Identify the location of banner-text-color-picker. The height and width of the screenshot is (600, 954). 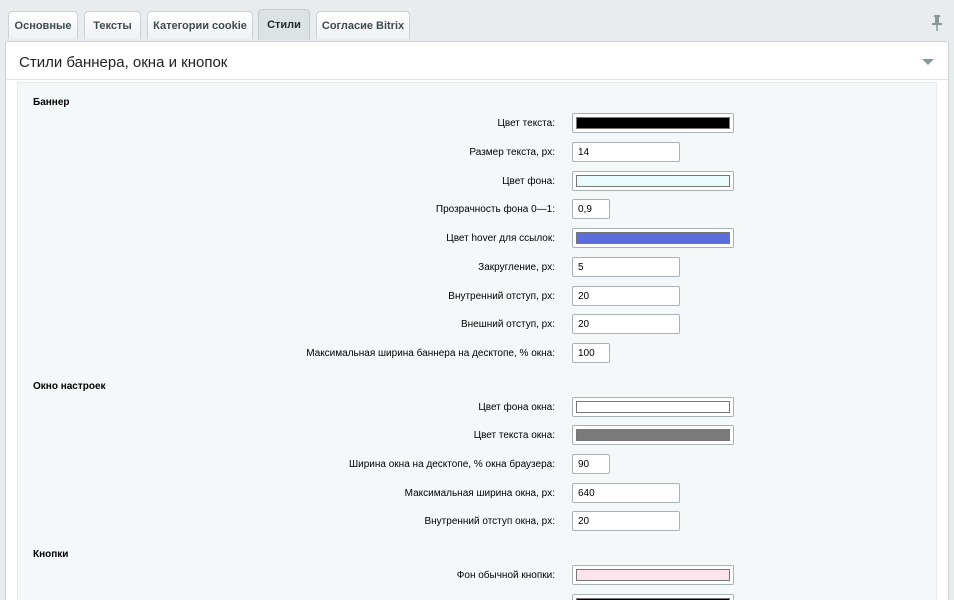
(653, 123).